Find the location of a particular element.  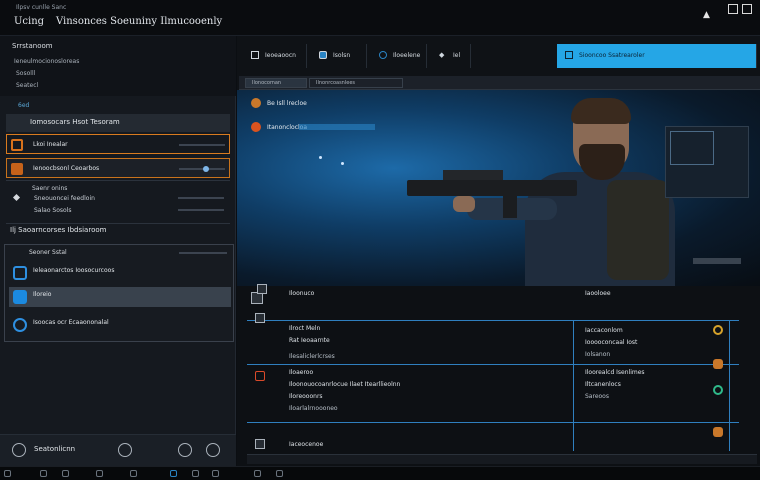

panel-item-label: Ieleaonarctos Ioosocurcoos is located at coordinates (74, 270).